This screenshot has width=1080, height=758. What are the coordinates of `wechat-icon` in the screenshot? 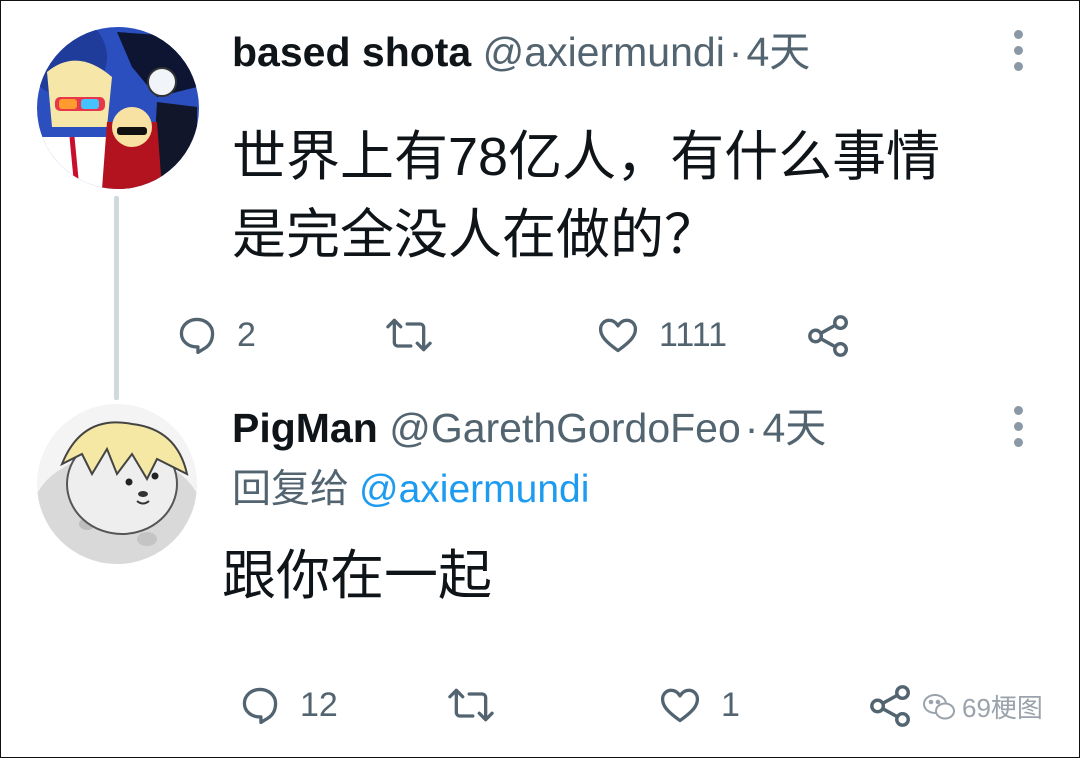 It's located at (939, 706).